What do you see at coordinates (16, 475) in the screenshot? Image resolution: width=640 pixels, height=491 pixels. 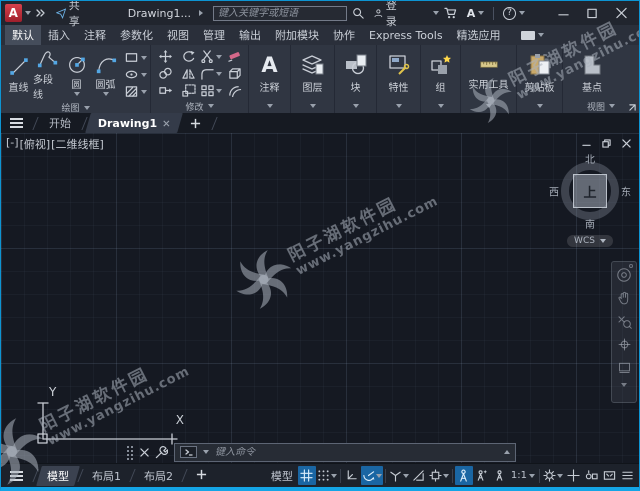 I see `layout-menu-button` at bounding box center [16, 475].